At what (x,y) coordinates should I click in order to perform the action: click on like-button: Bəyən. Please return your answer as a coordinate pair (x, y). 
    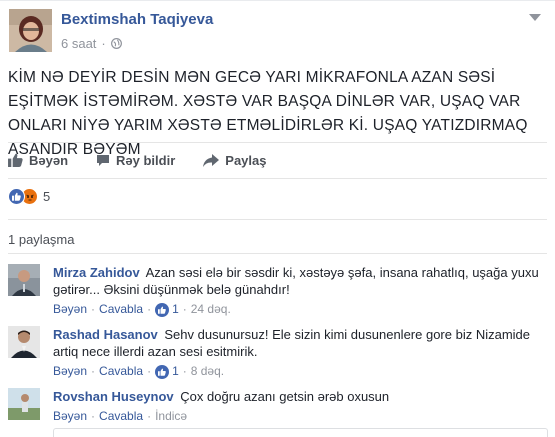
    Looking at the image, I should click on (38, 160).